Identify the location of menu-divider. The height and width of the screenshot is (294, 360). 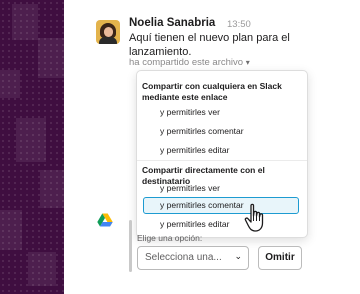
(222, 160).